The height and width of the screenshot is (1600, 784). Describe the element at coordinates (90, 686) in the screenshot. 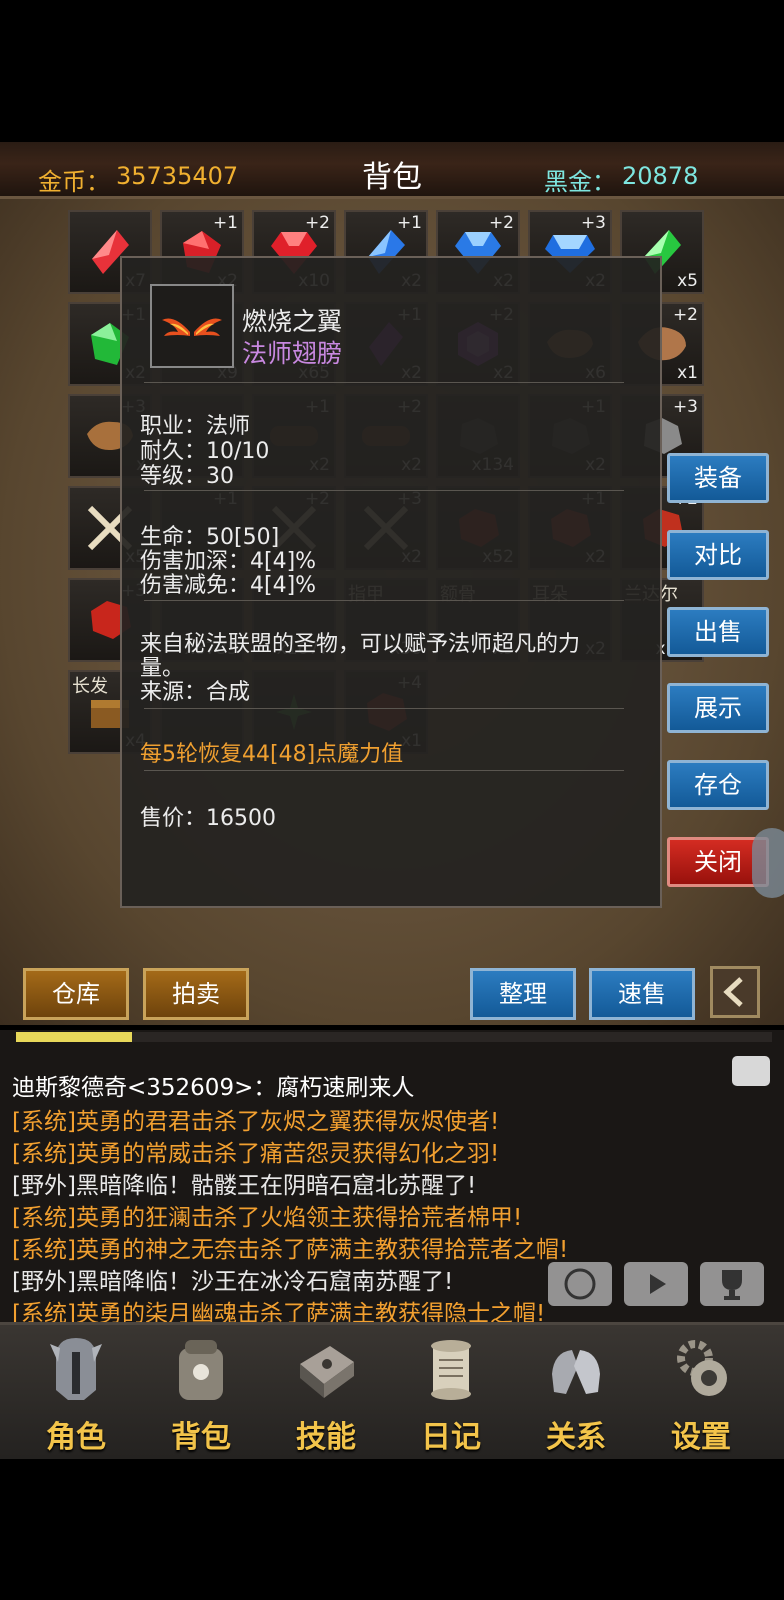

I see `item-name: 长发` at that location.